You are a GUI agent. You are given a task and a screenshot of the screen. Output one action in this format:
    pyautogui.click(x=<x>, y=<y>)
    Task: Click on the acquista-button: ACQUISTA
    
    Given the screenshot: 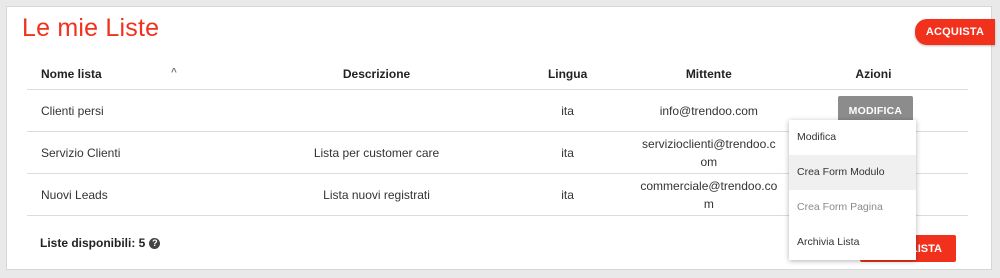 What is the action you would take?
    pyautogui.click(x=955, y=32)
    